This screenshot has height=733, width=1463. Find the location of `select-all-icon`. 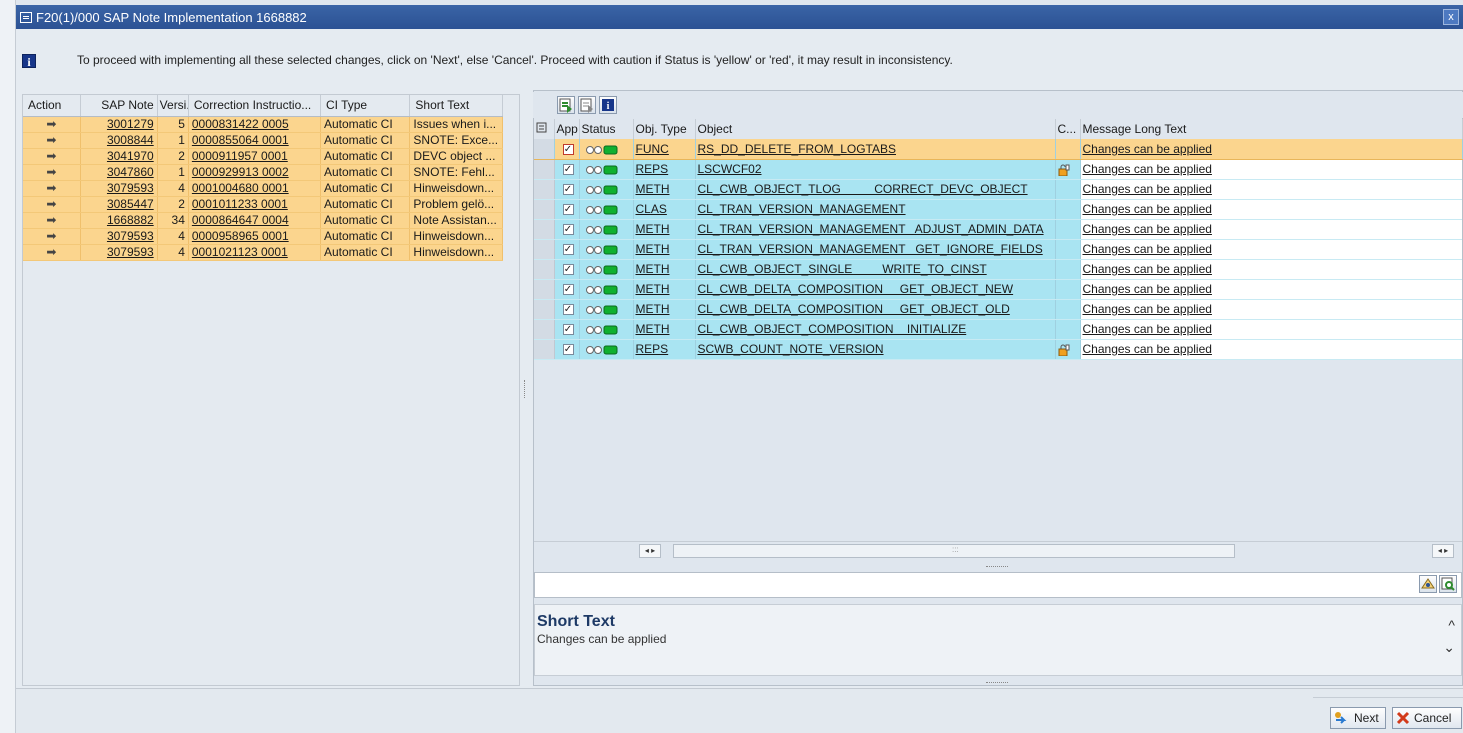

select-all-icon is located at coordinates (566, 105).